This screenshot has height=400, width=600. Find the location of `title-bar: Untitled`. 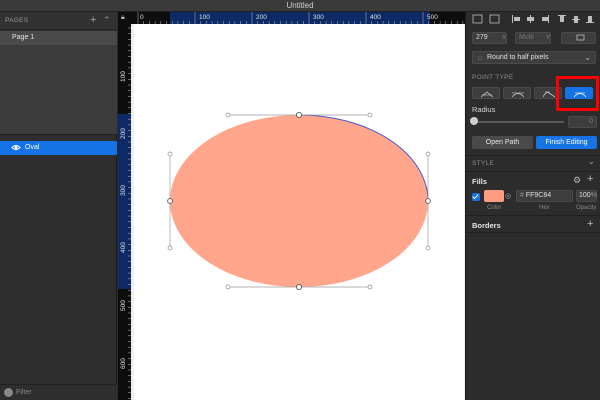

title-bar: Untitled is located at coordinates (300, 6).